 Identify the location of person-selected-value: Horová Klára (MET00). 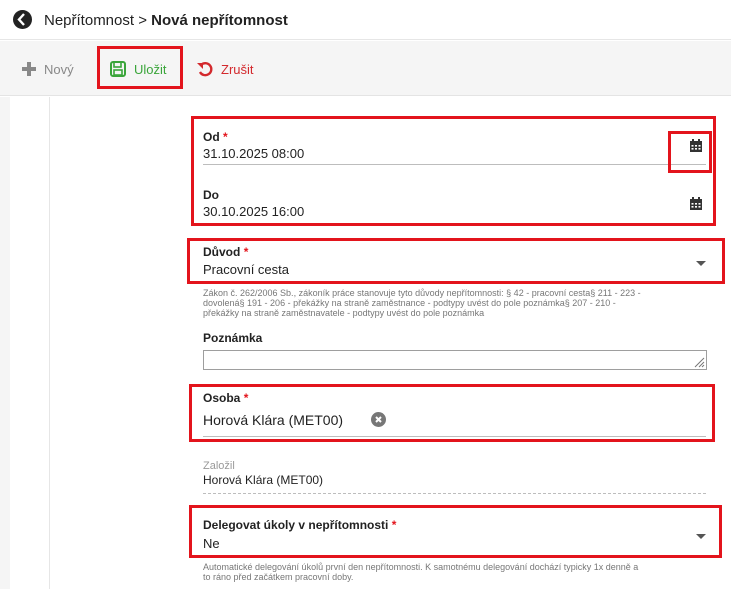
(273, 420).